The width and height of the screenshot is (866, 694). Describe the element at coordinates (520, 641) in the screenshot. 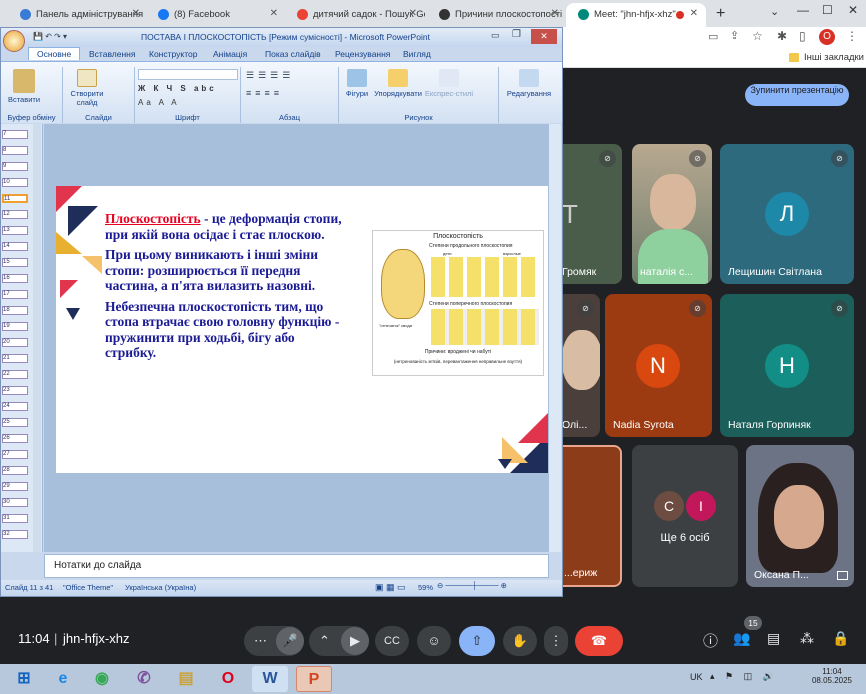

I see `raise-hand-icon: ✋` at that location.